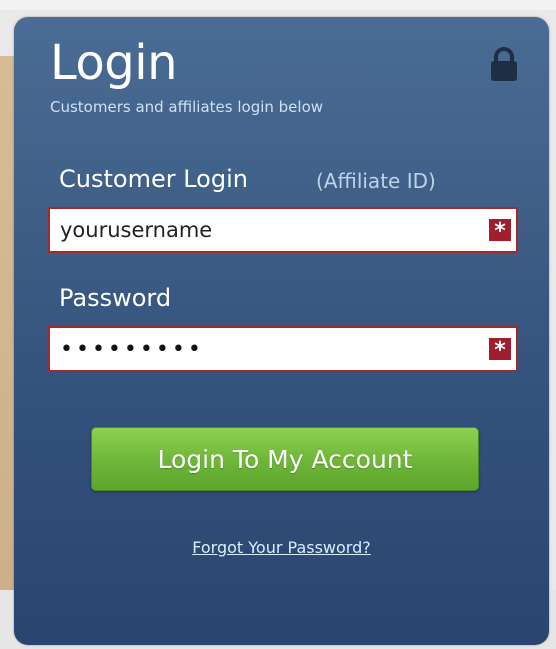  I want to click on login-button: Login To My Account, so click(285, 459).